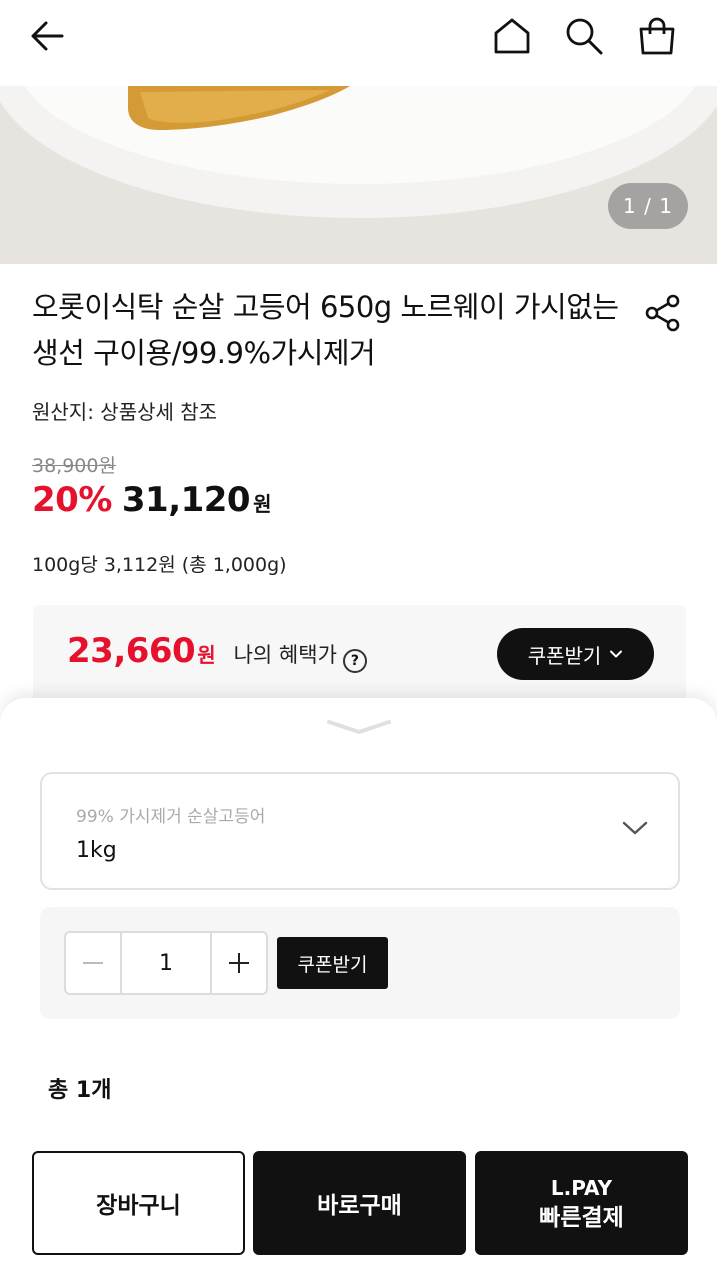 The width and height of the screenshot is (717, 1273). I want to click on lpay-label: L.PAY, so click(581, 1188).